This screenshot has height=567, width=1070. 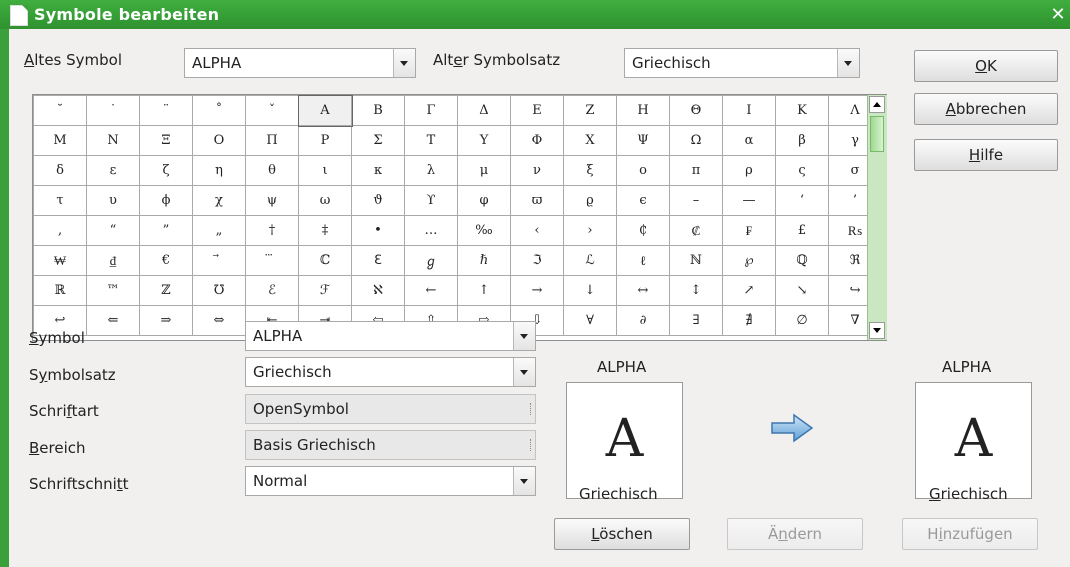 I want to click on symbol-cell: ₡, so click(x=696, y=230).